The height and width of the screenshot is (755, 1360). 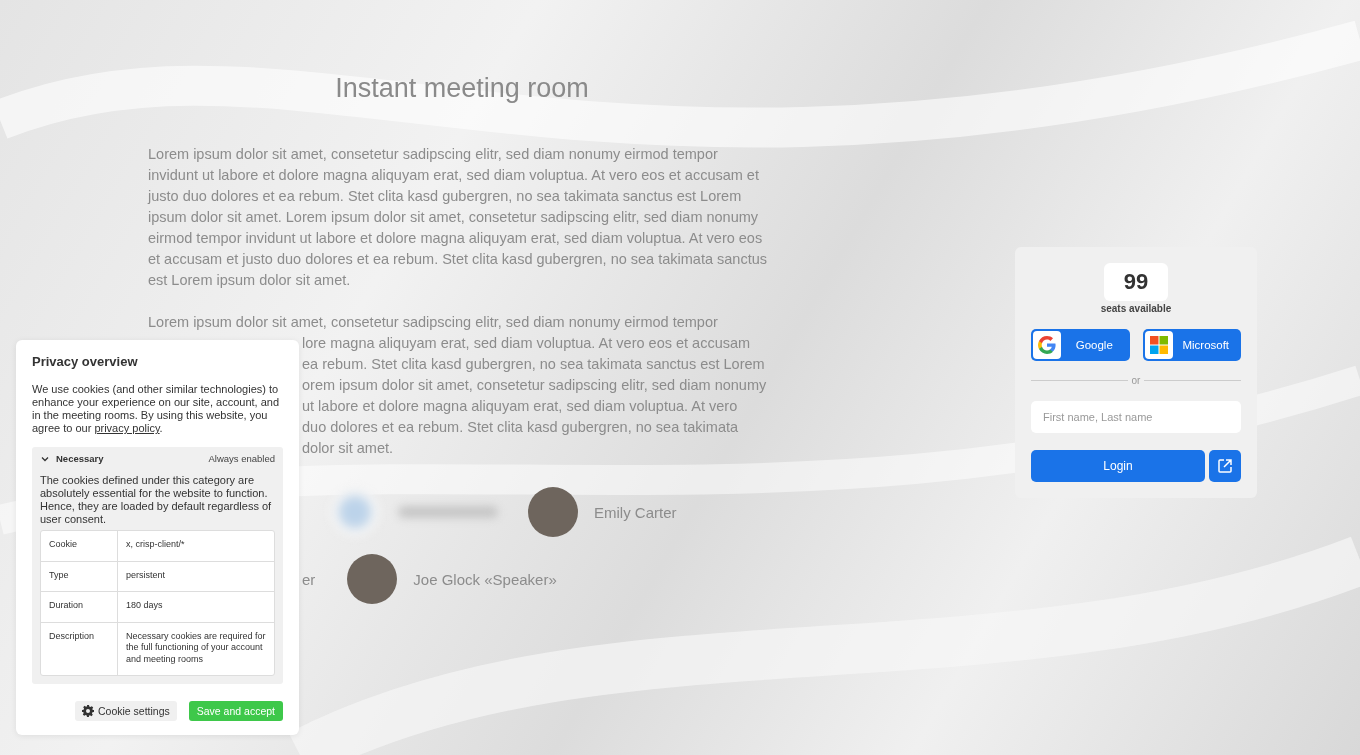 I want to click on four-squares-logo-icon, so click(x=1158, y=345).